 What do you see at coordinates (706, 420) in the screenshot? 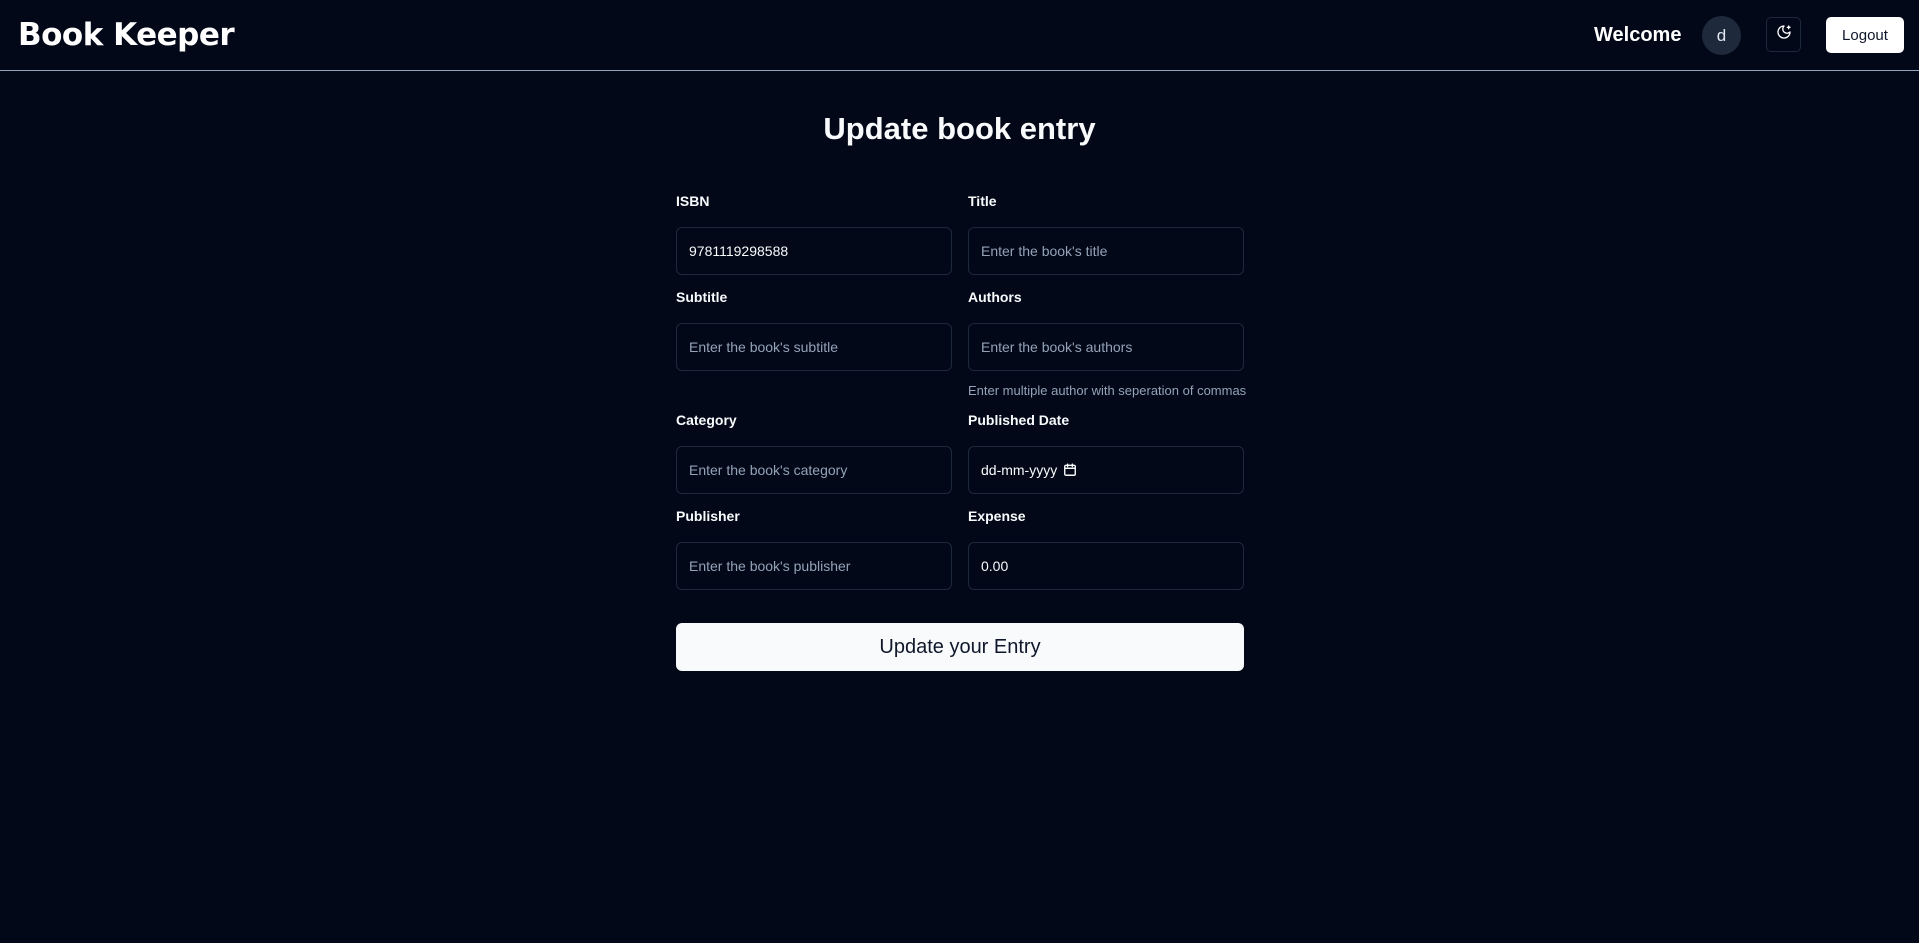
I see `category-label: Category` at bounding box center [706, 420].